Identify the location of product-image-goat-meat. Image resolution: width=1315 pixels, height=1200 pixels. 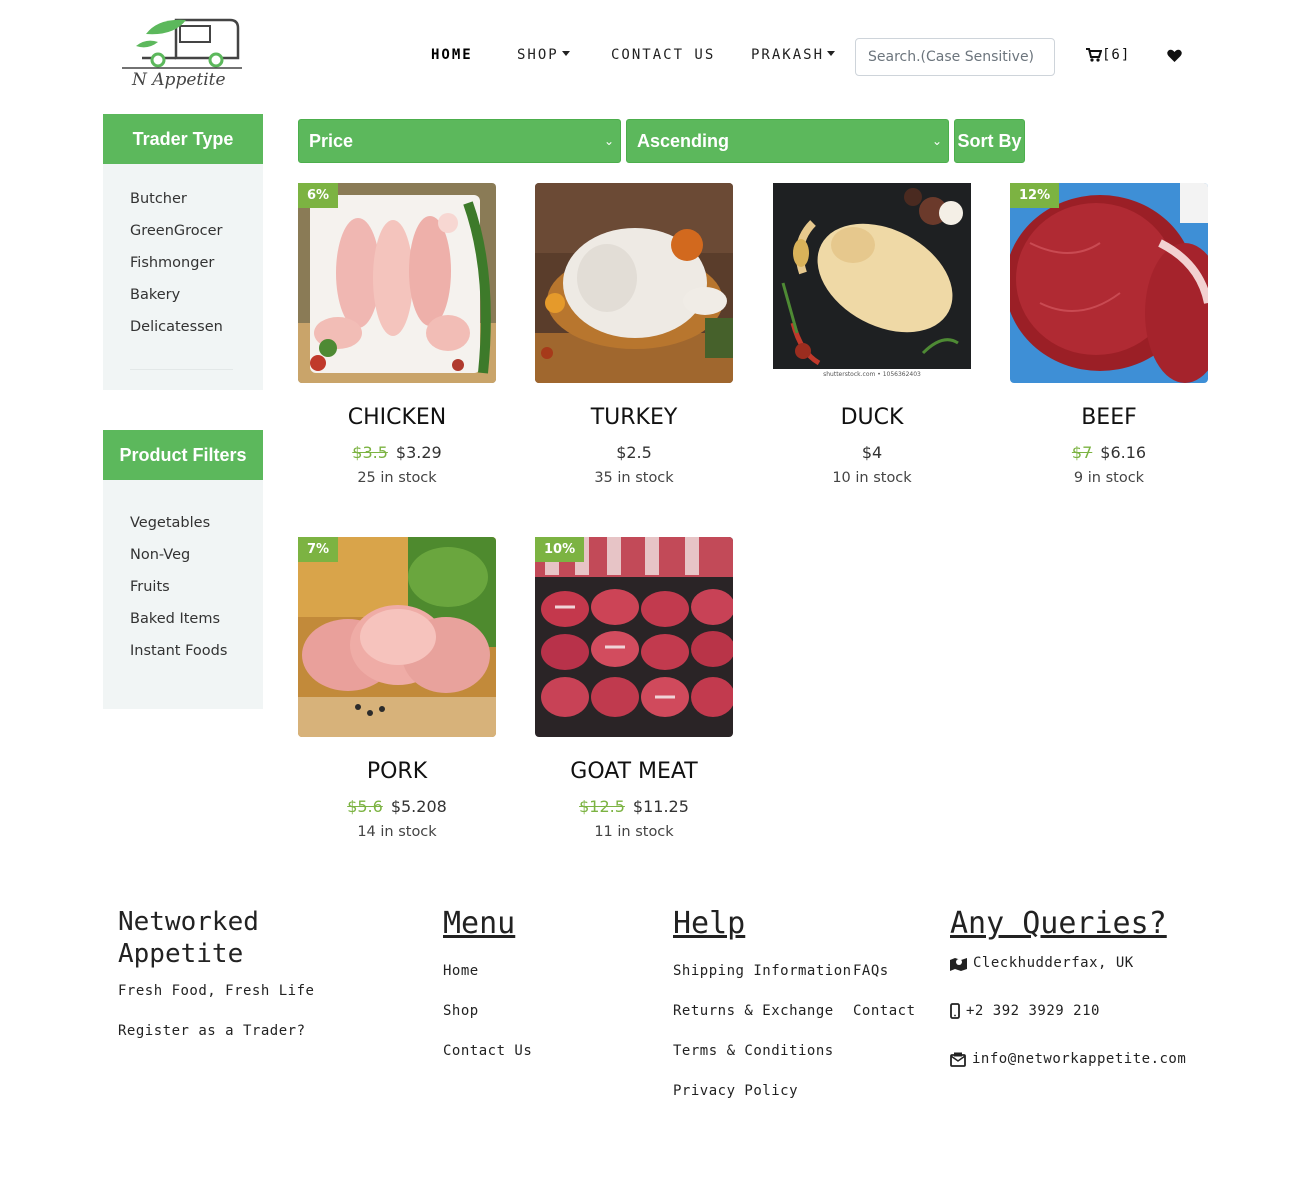
(634, 637).